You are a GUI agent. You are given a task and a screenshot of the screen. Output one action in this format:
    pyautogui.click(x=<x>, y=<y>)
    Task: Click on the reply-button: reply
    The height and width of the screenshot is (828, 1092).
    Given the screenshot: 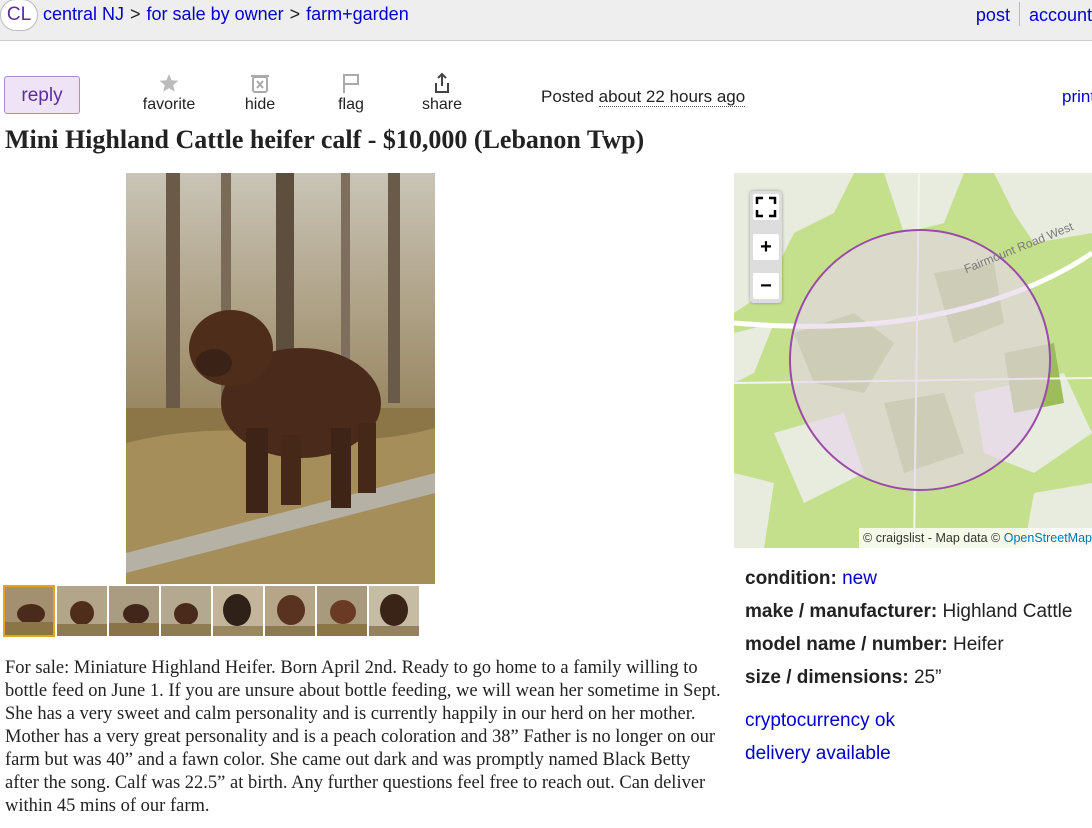 What is the action you would take?
    pyautogui.click(x=42, y=95)
    